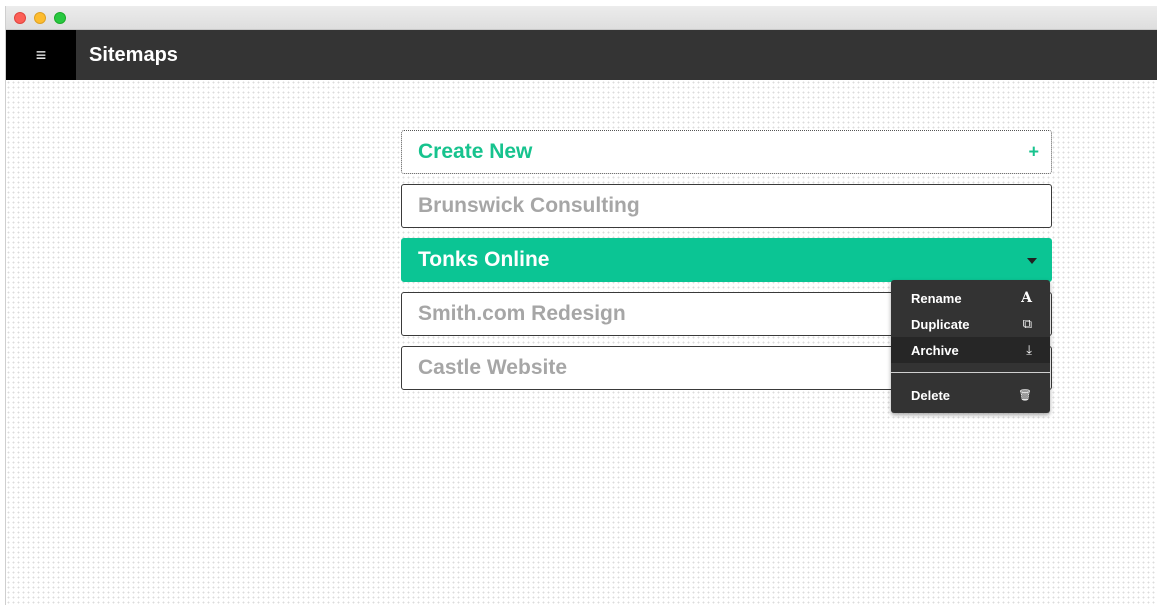  I want to click on duplicate-icon: ⧉, so click(1027, 323).